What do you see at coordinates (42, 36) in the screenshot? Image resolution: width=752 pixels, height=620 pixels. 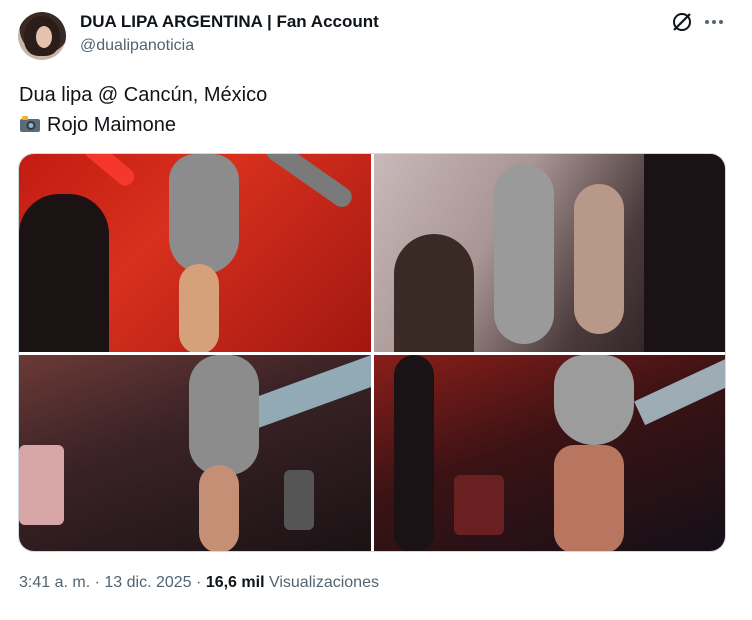 I see `avatar` at bounding box center [42, 36].